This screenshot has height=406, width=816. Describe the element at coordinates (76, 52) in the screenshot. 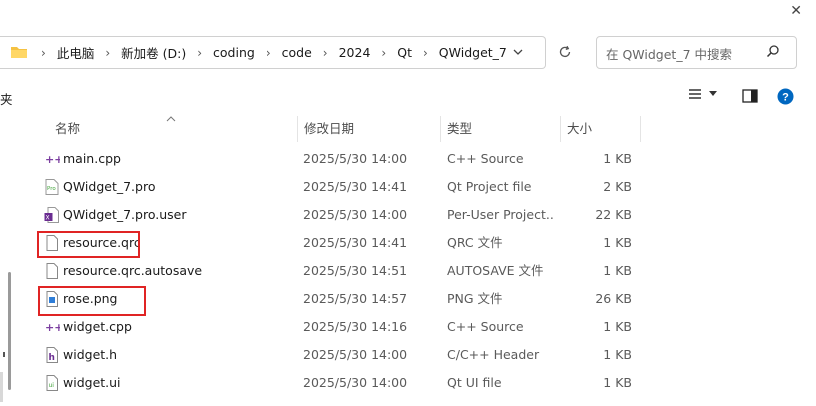

I see `breadcrumb-this-pc: 此电脑` at that location.